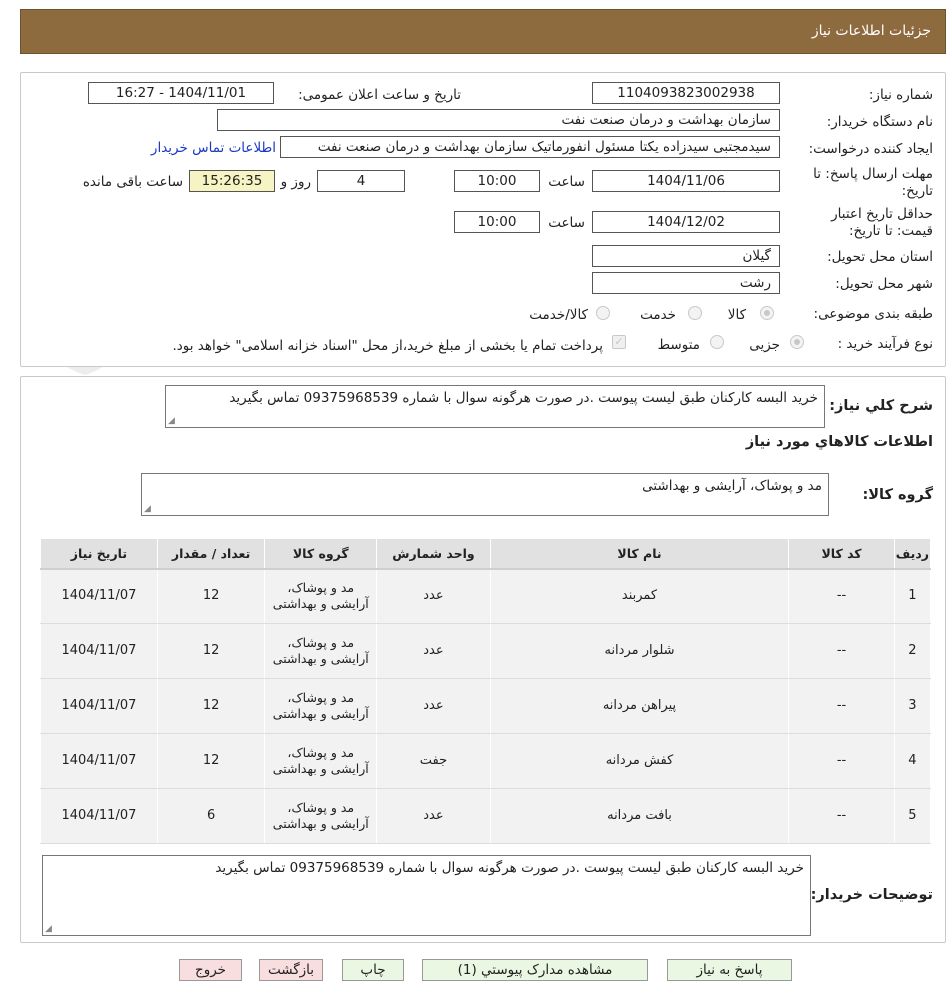 Image resolution: width=951 pixels, height=1003 pixels. Describe the element at coordinates (321, 554) in the screenshot. I see `col-group: گروه کالا` at that location.